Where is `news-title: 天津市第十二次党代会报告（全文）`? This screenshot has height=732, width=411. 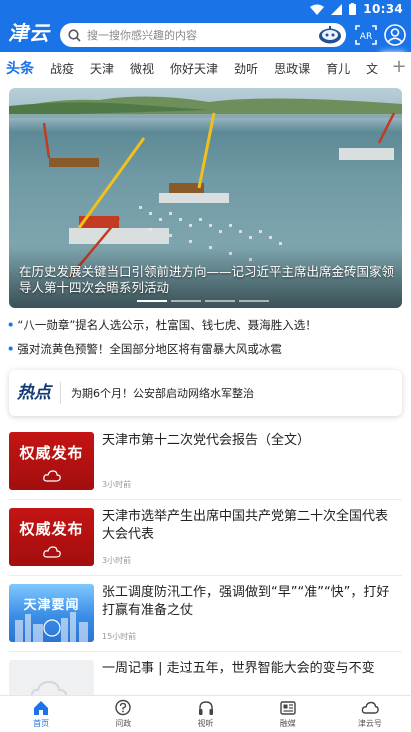 news-title: 天津市第十二次党代会报告（全文） is located at coordinates (206, 440).